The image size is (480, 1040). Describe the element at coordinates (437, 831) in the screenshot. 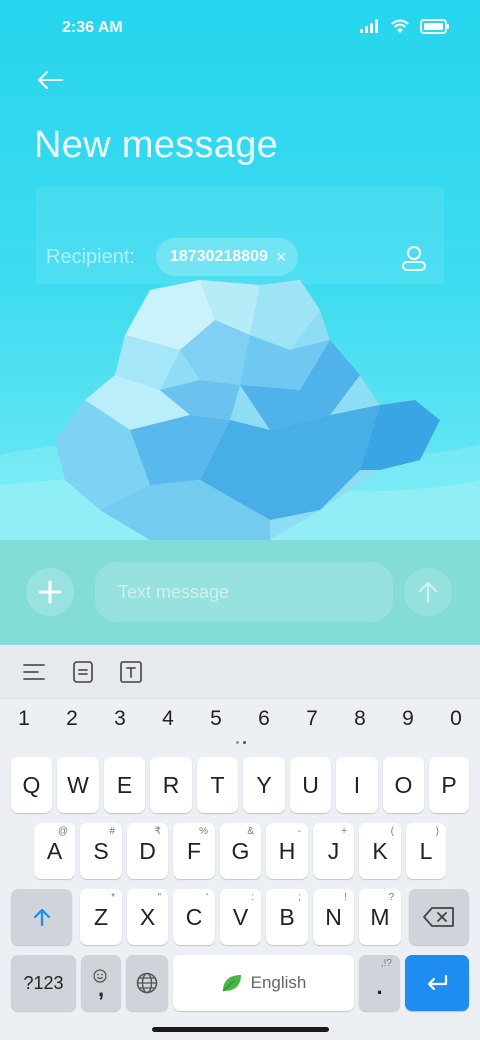

I see `key-alt: )` at that location.